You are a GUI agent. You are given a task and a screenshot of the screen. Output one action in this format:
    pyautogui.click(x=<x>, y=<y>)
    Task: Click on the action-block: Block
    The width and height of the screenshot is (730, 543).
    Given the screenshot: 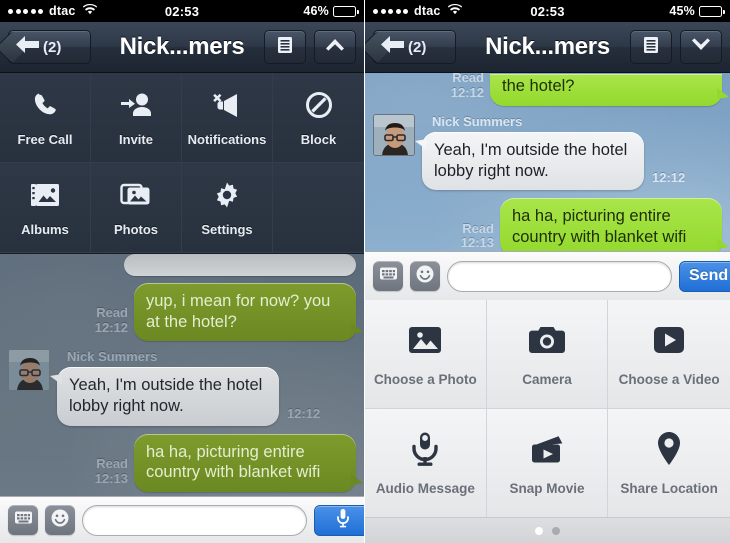 What is the action you would take?
    pyautogui.click(x=318, y=118)
    